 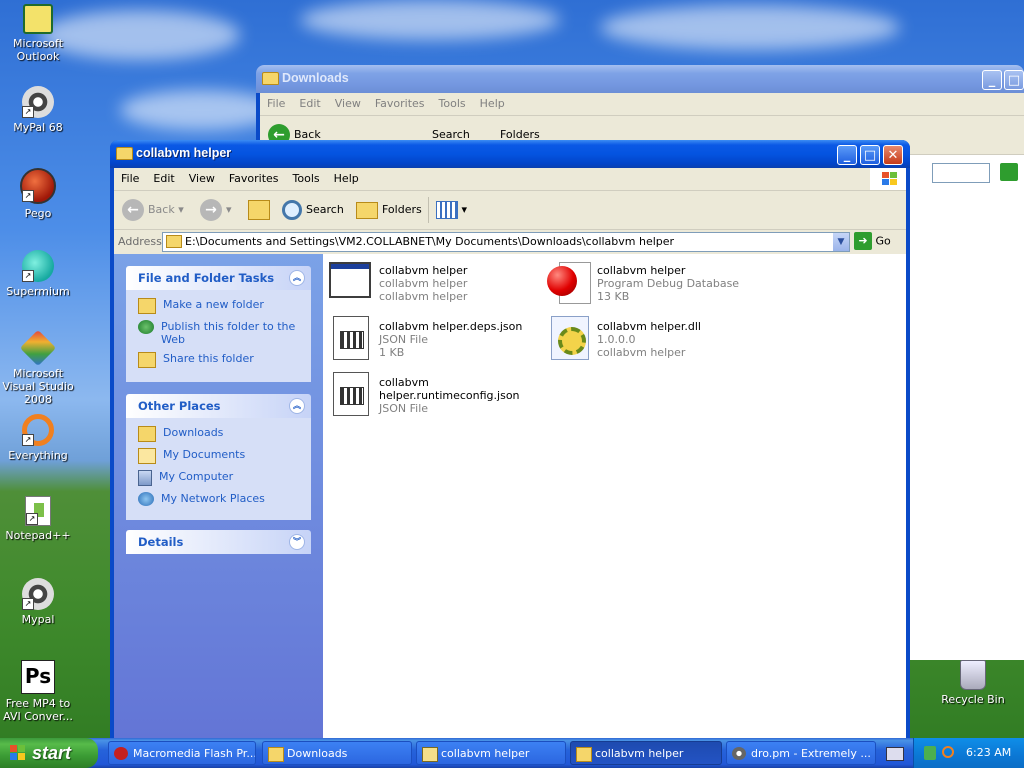 What do you see at coordinates (218, 406) in the screenshot?
I see `panel-header: Other Places ︽` at bounding box center [218, 406].